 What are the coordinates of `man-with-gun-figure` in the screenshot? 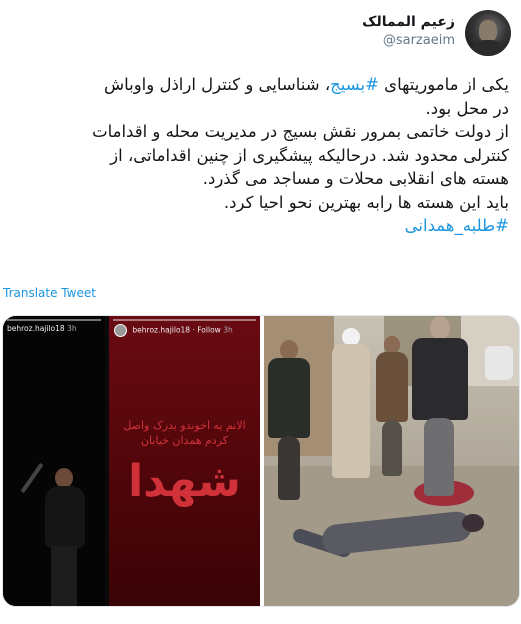 It's located at (64, 537).